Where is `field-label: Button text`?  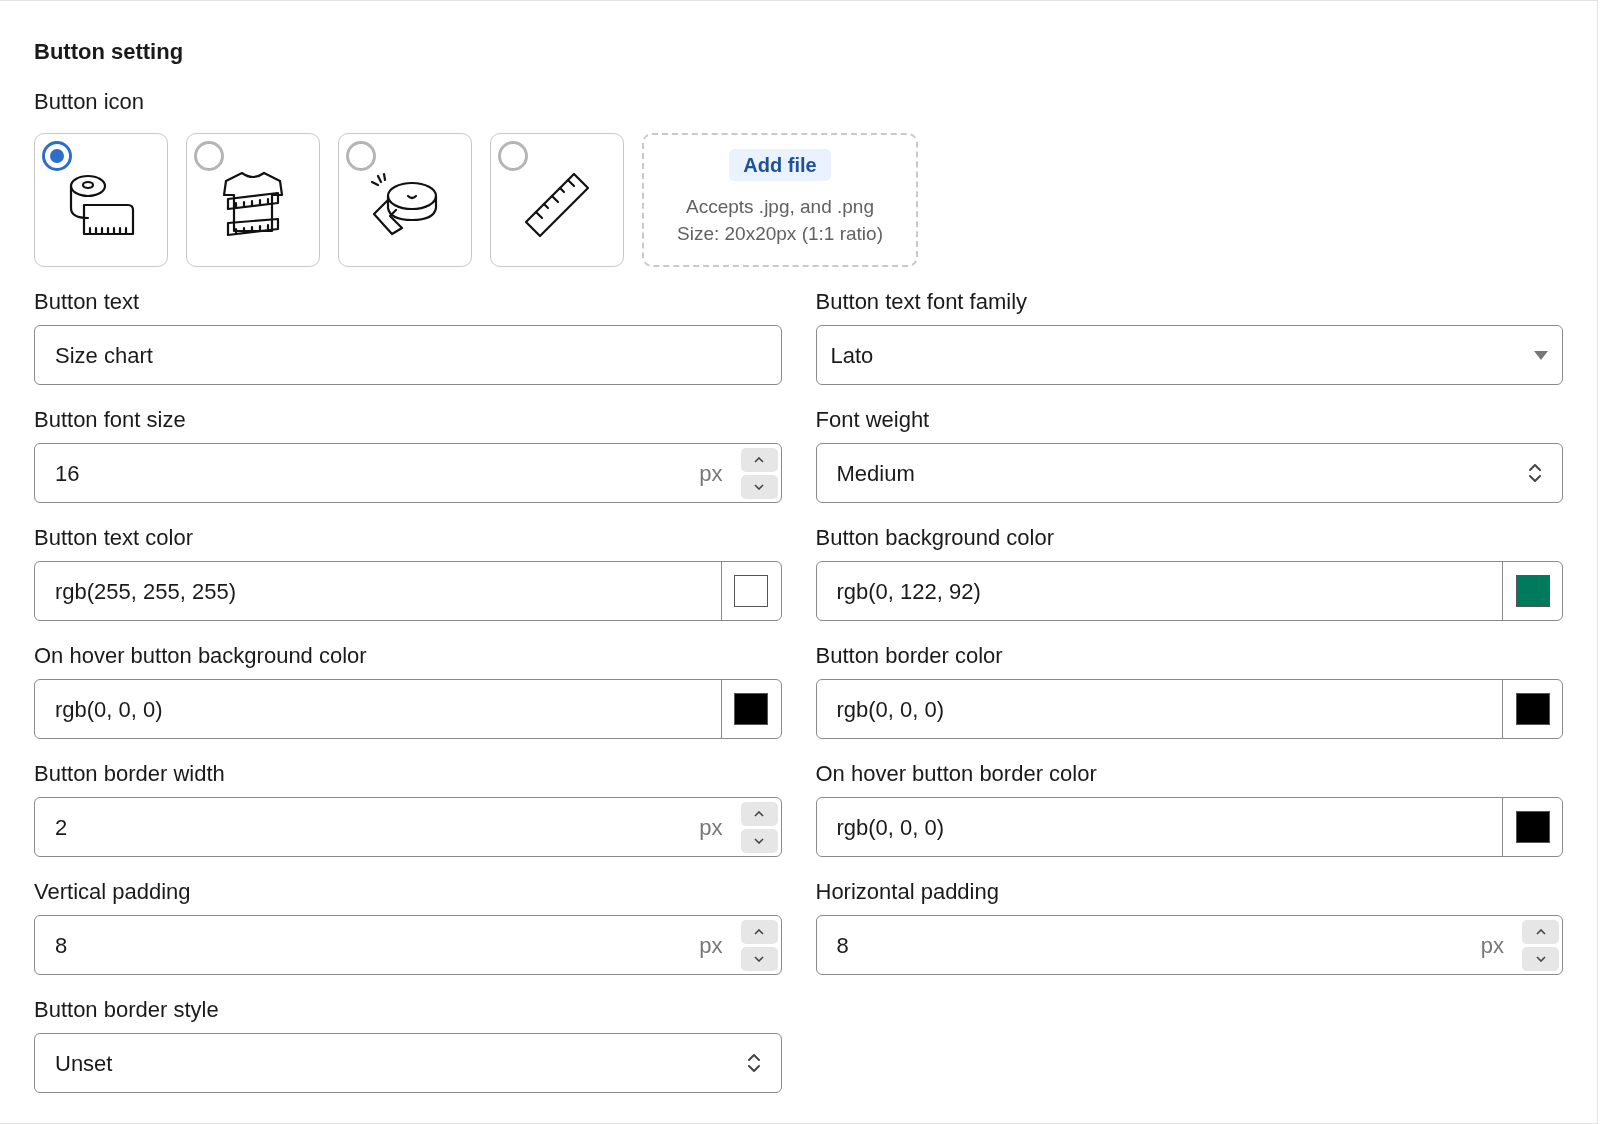
field-label: Button text is located at coordinates (87, 302).